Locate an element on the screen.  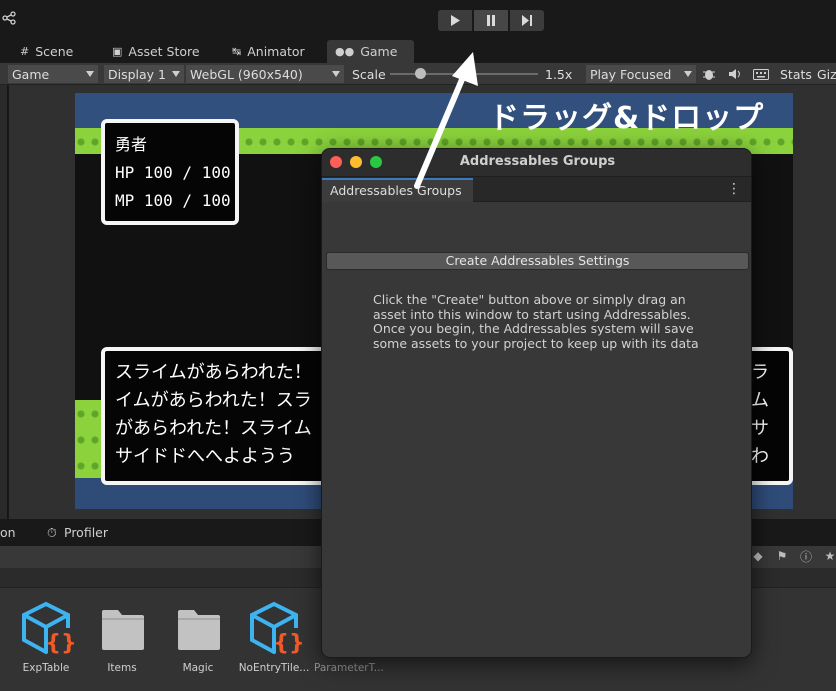
scale-slider-handle is located at coordinates (420, 73).